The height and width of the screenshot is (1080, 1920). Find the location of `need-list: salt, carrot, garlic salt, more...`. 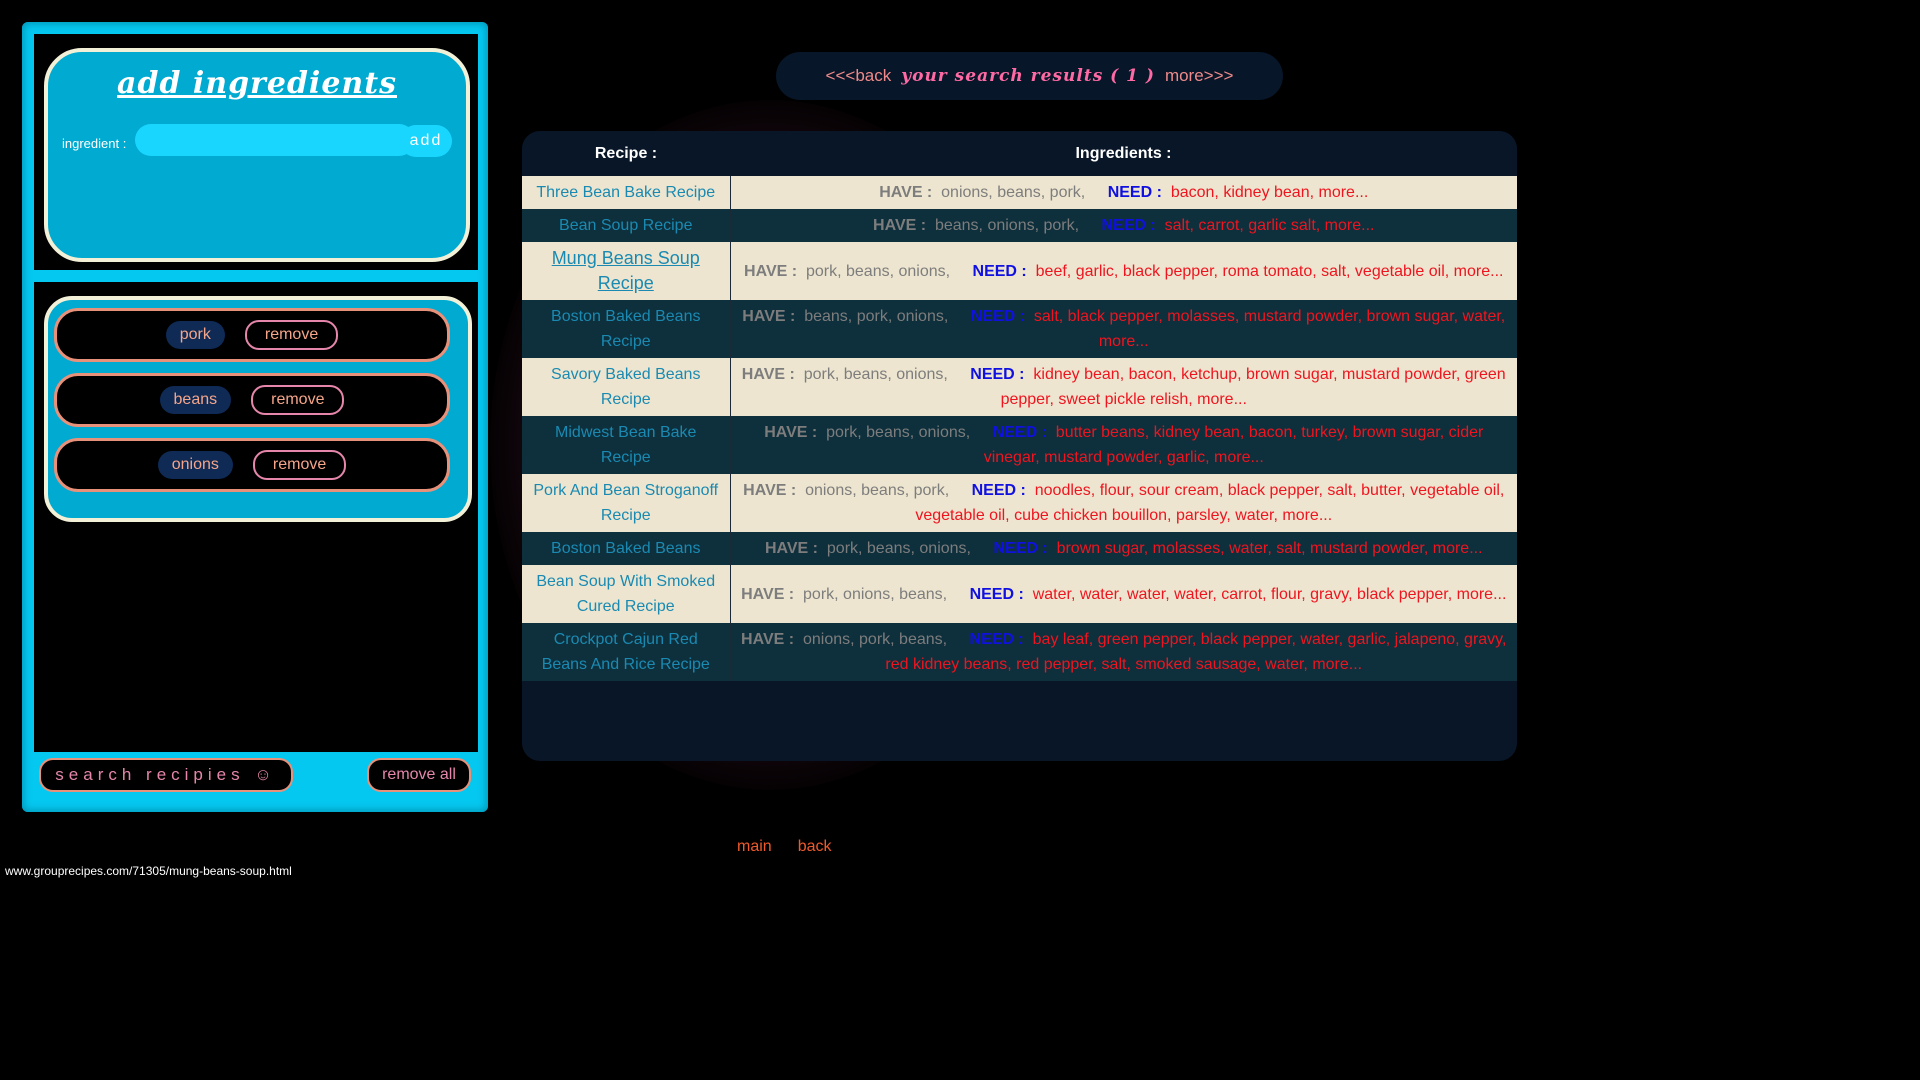

need-list: salt, carrot, garlic salt, more... is located at coordinates (1269, 225).